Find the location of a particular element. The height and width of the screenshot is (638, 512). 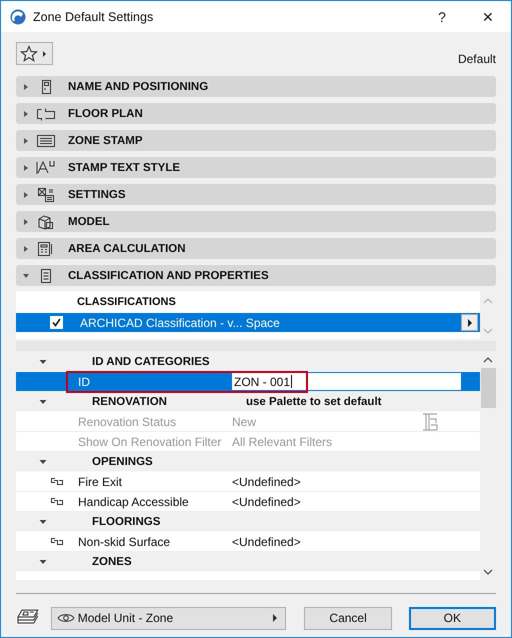

classification-row: ARCHICAD Classification - v... Space is located at coordinates (248, 322).